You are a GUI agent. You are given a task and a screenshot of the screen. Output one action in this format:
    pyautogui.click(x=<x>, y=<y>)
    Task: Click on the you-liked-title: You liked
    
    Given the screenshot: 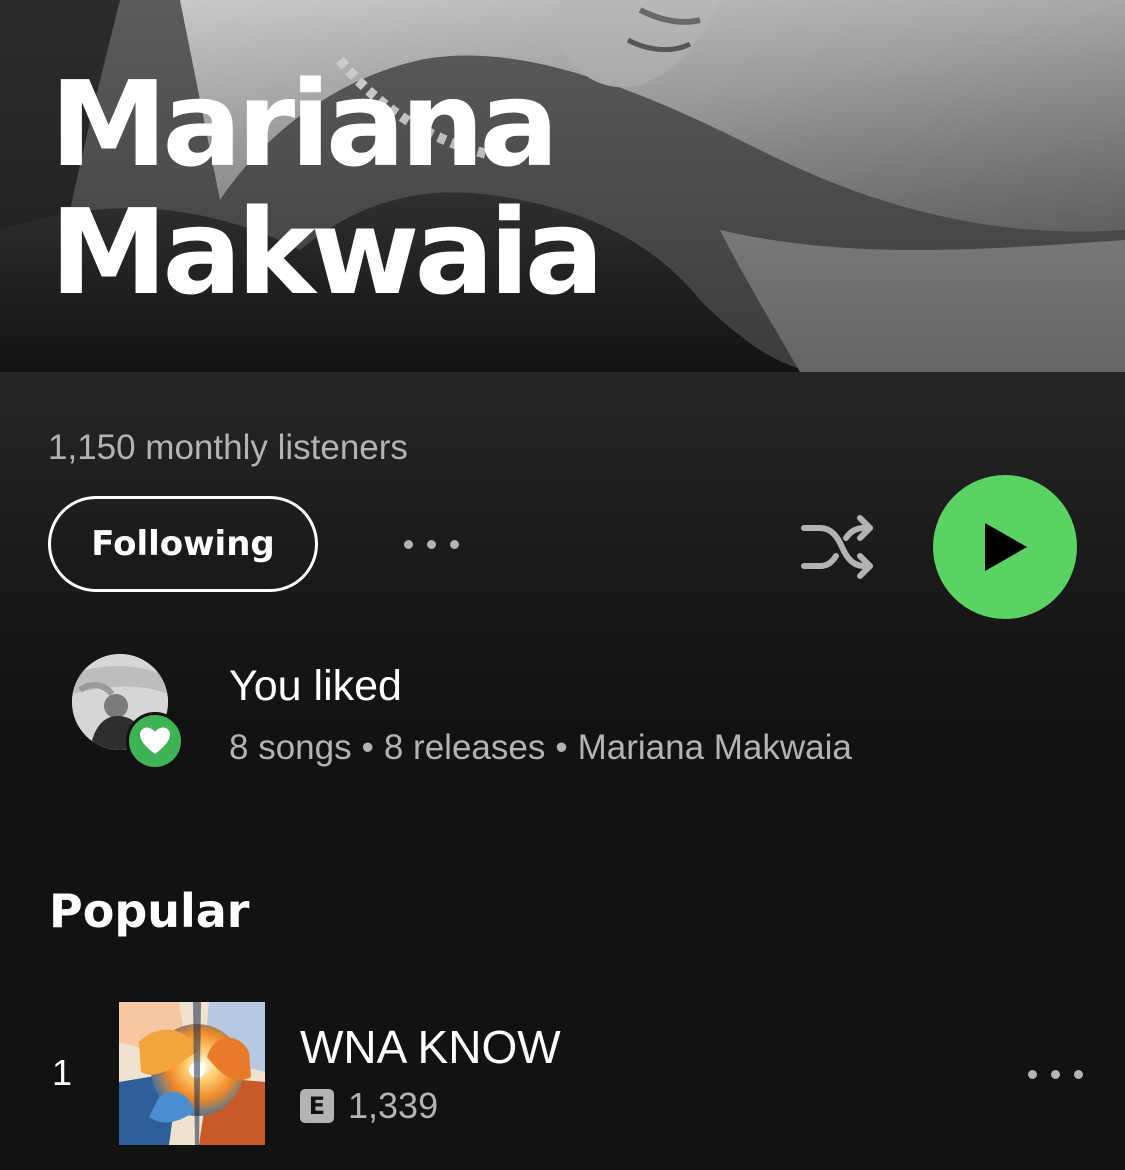 What is the action you would take?
    pyautogui.click(x=315, y=686)
    